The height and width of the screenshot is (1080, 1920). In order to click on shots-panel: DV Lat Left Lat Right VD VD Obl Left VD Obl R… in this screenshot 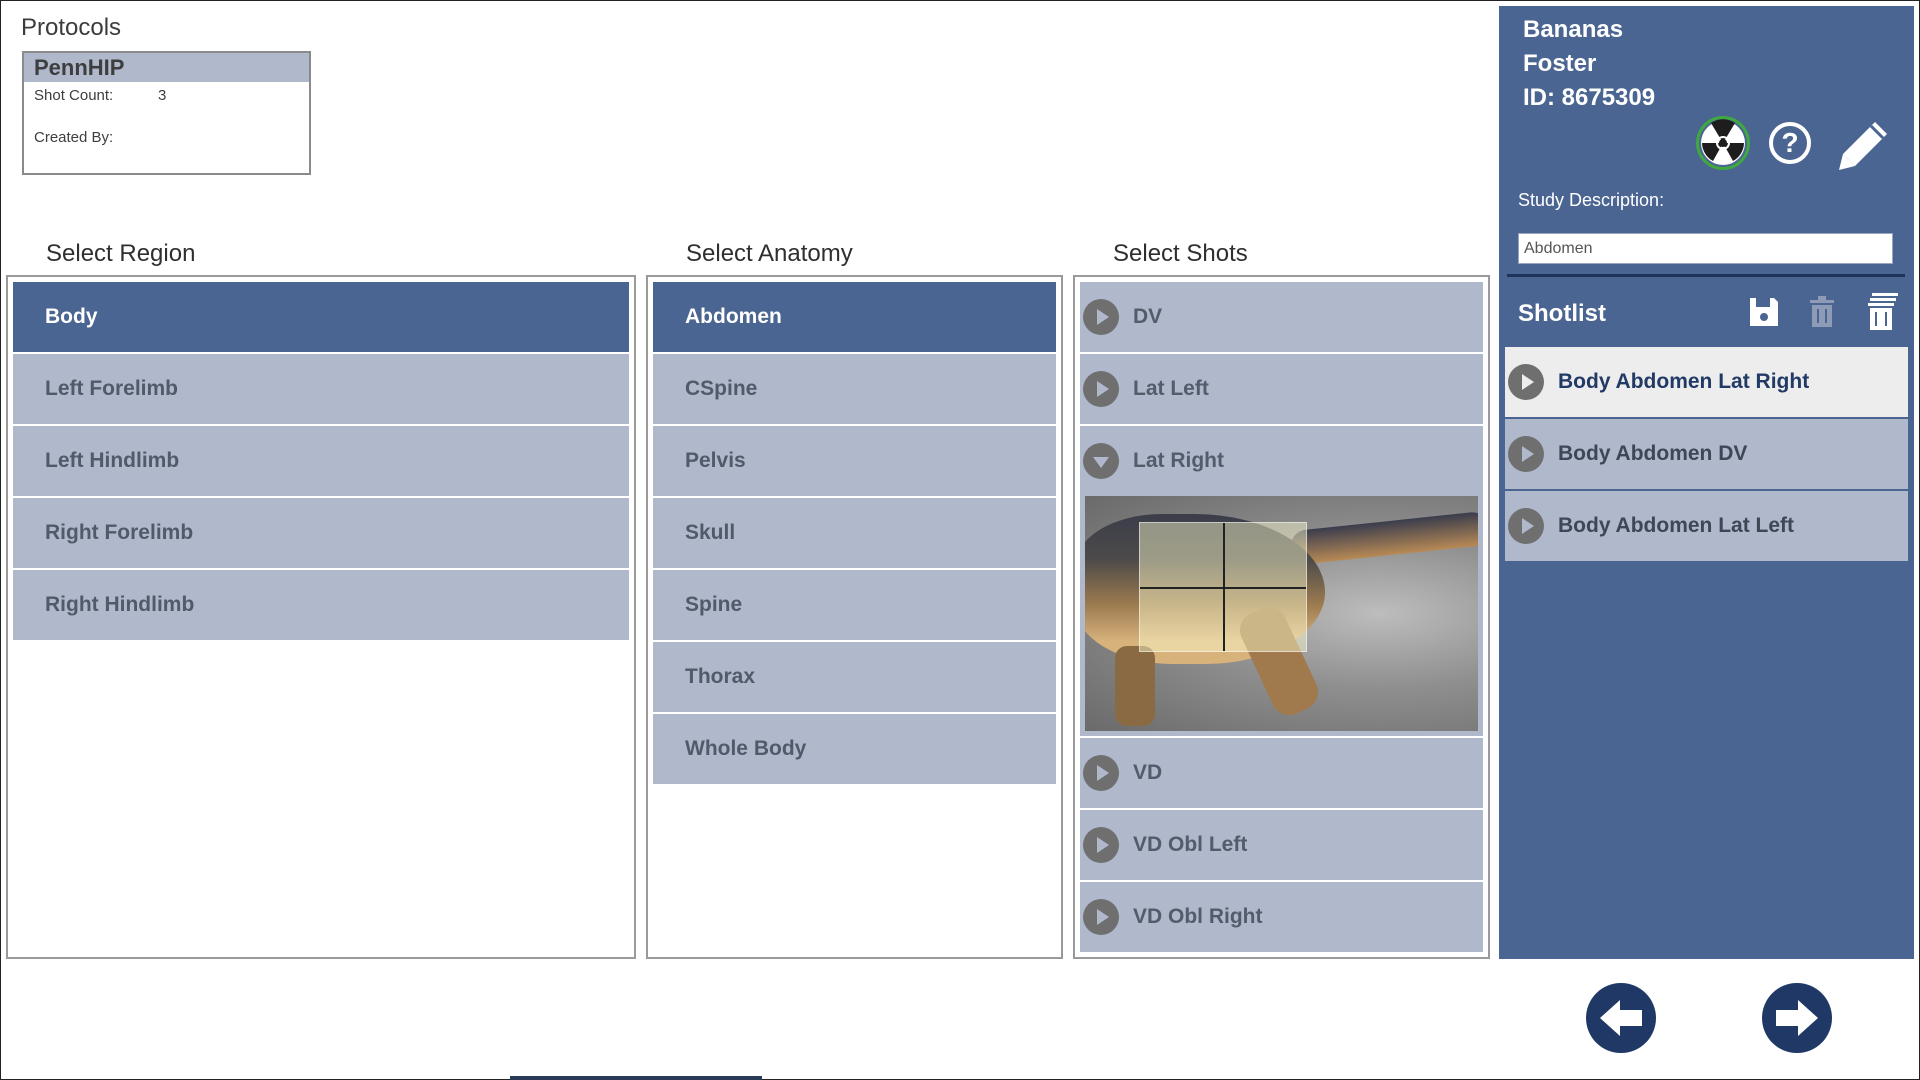, I will do `click(1281, 617)`.